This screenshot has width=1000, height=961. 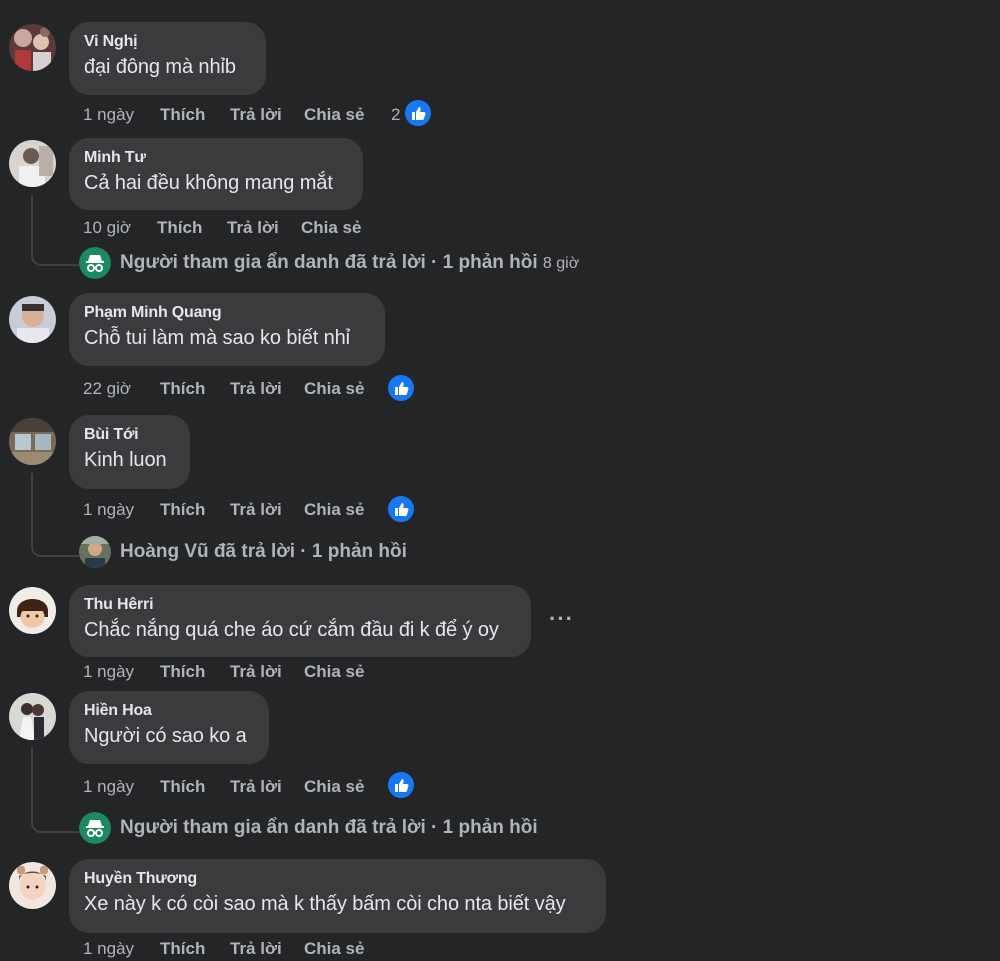 What do you see at coordinates (217, 338) in the screenshot?
I see `comment-text: Chỗ tui làm mà sao ko biết nhỉ` at bounding box center [217, 338].